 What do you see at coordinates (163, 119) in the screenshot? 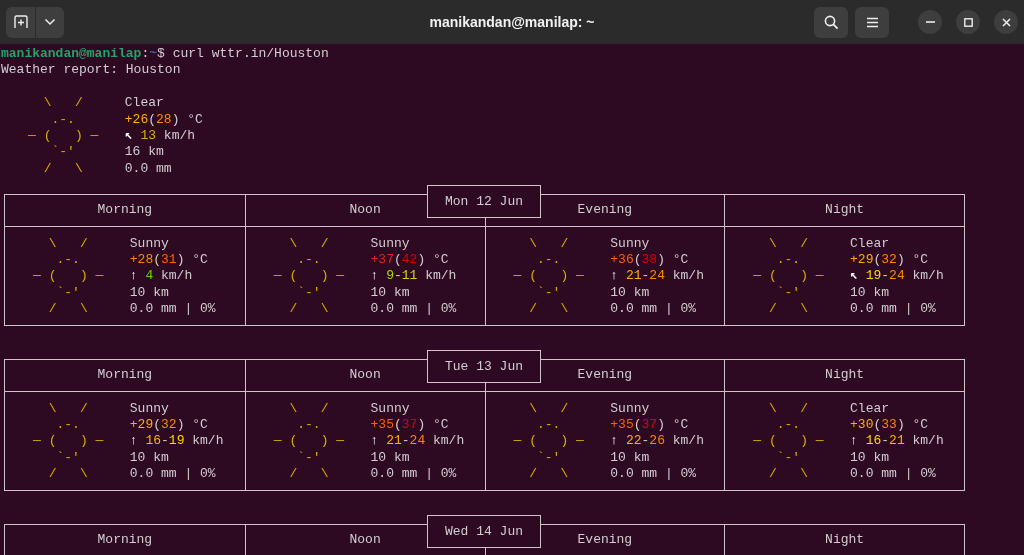
I see `temperature-text: +26(28) °C` at bounding box center [163, 119].